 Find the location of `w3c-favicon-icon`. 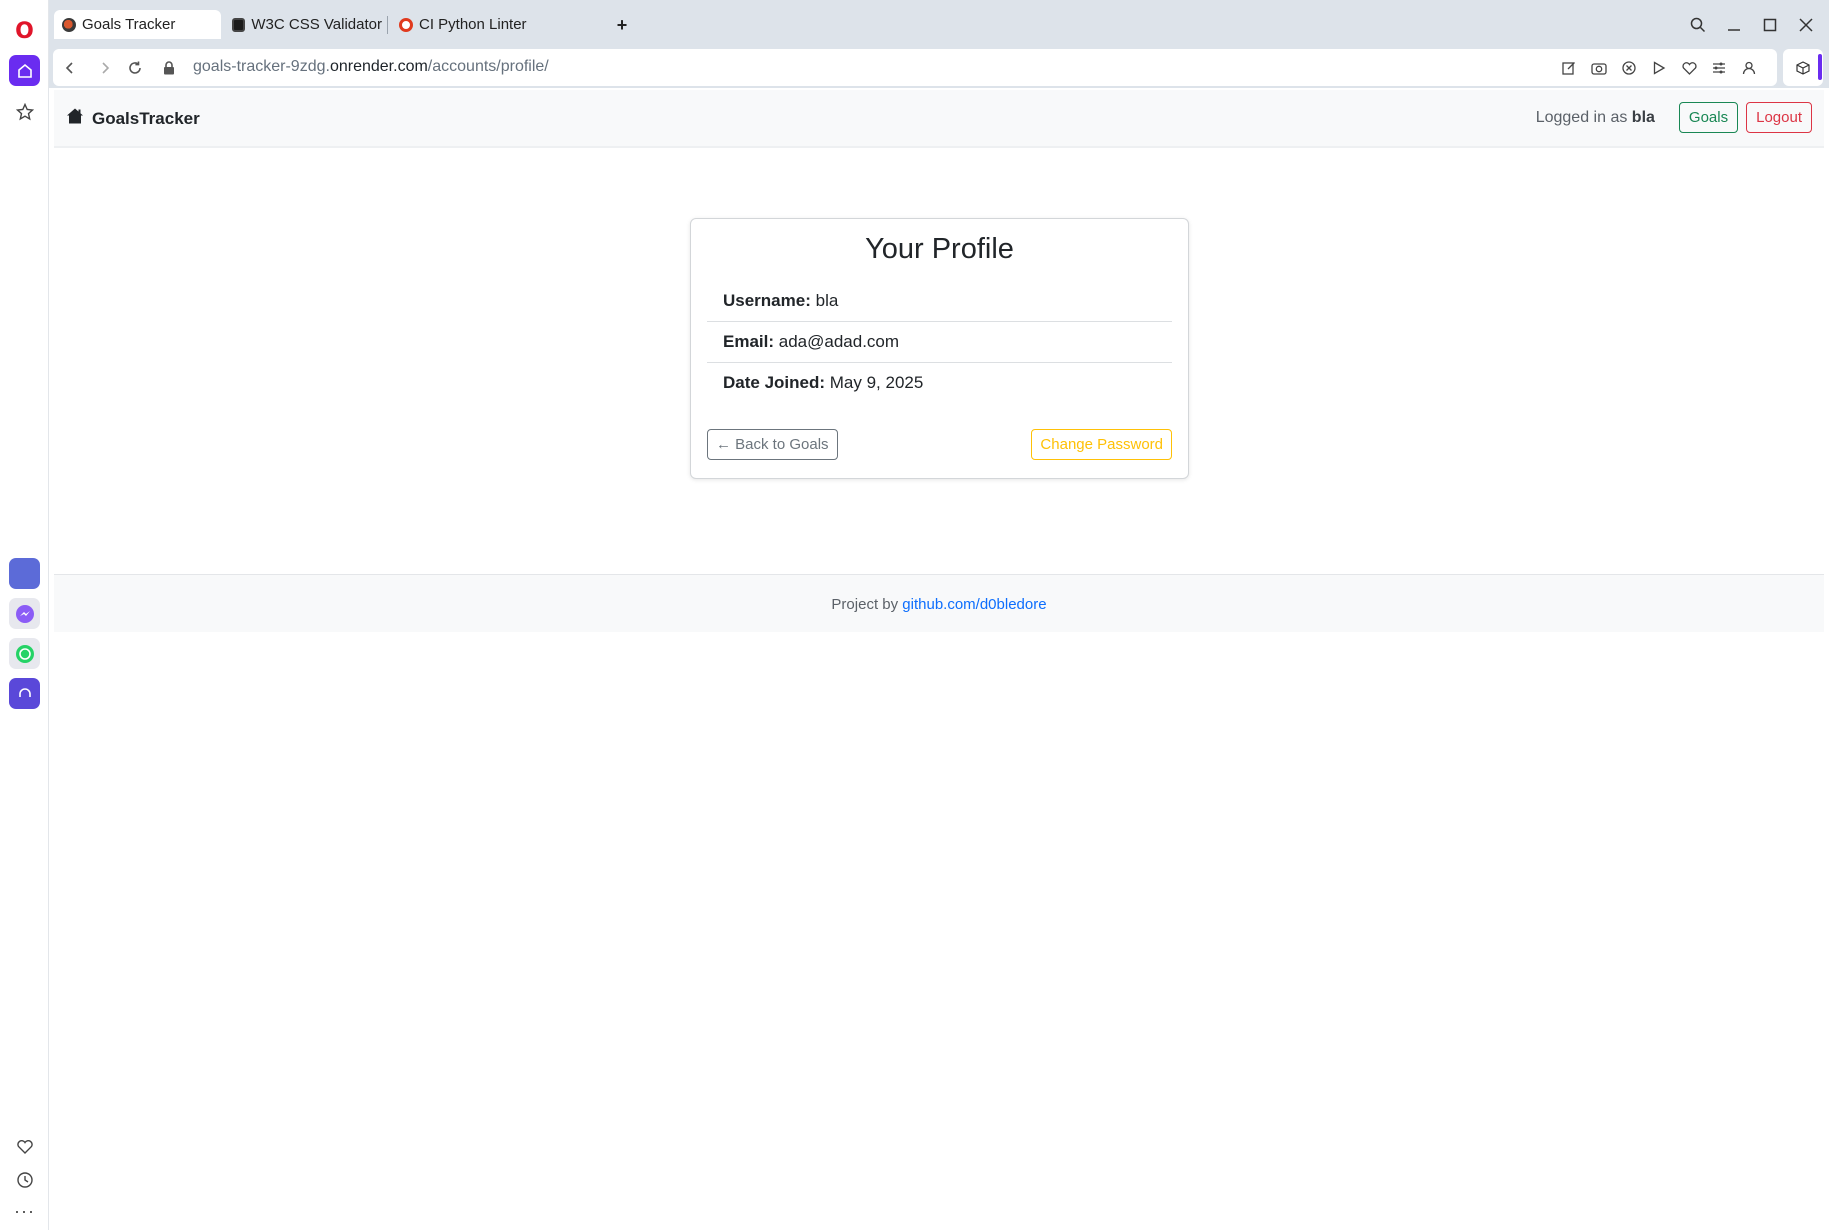

w3c-favicon-icon is located at coordinates (239, 24).